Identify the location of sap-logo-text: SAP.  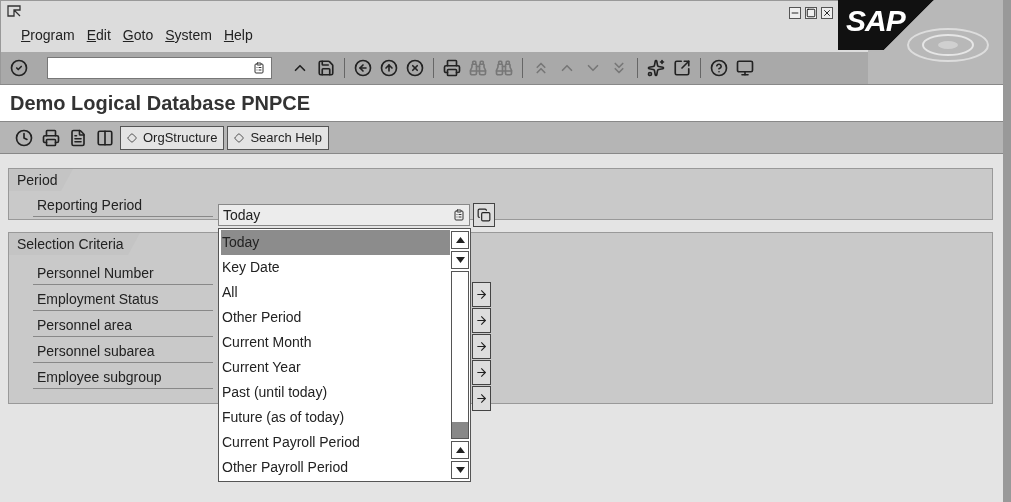
(875, 21).